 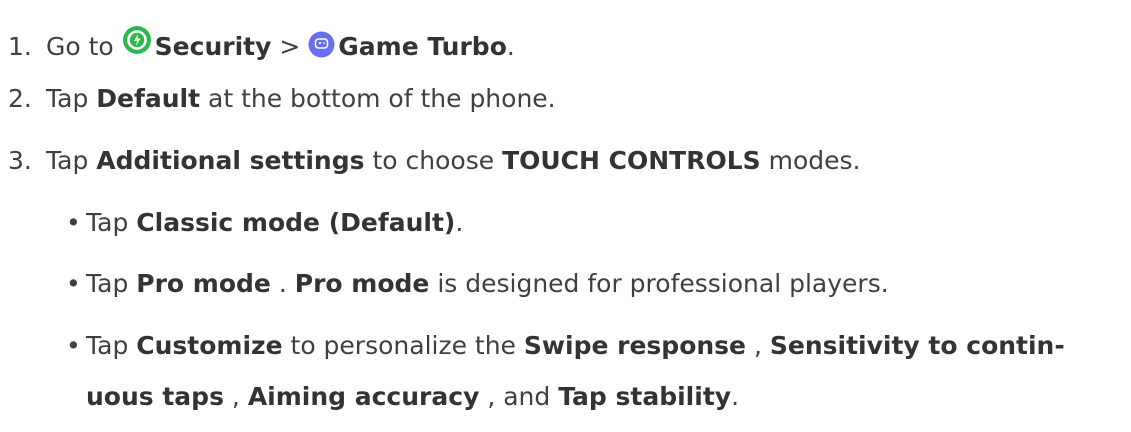 What do you see at coordinates (20, 46) in the screenshot?
I see `step-number: 1.` at bounding box center [20, 46].